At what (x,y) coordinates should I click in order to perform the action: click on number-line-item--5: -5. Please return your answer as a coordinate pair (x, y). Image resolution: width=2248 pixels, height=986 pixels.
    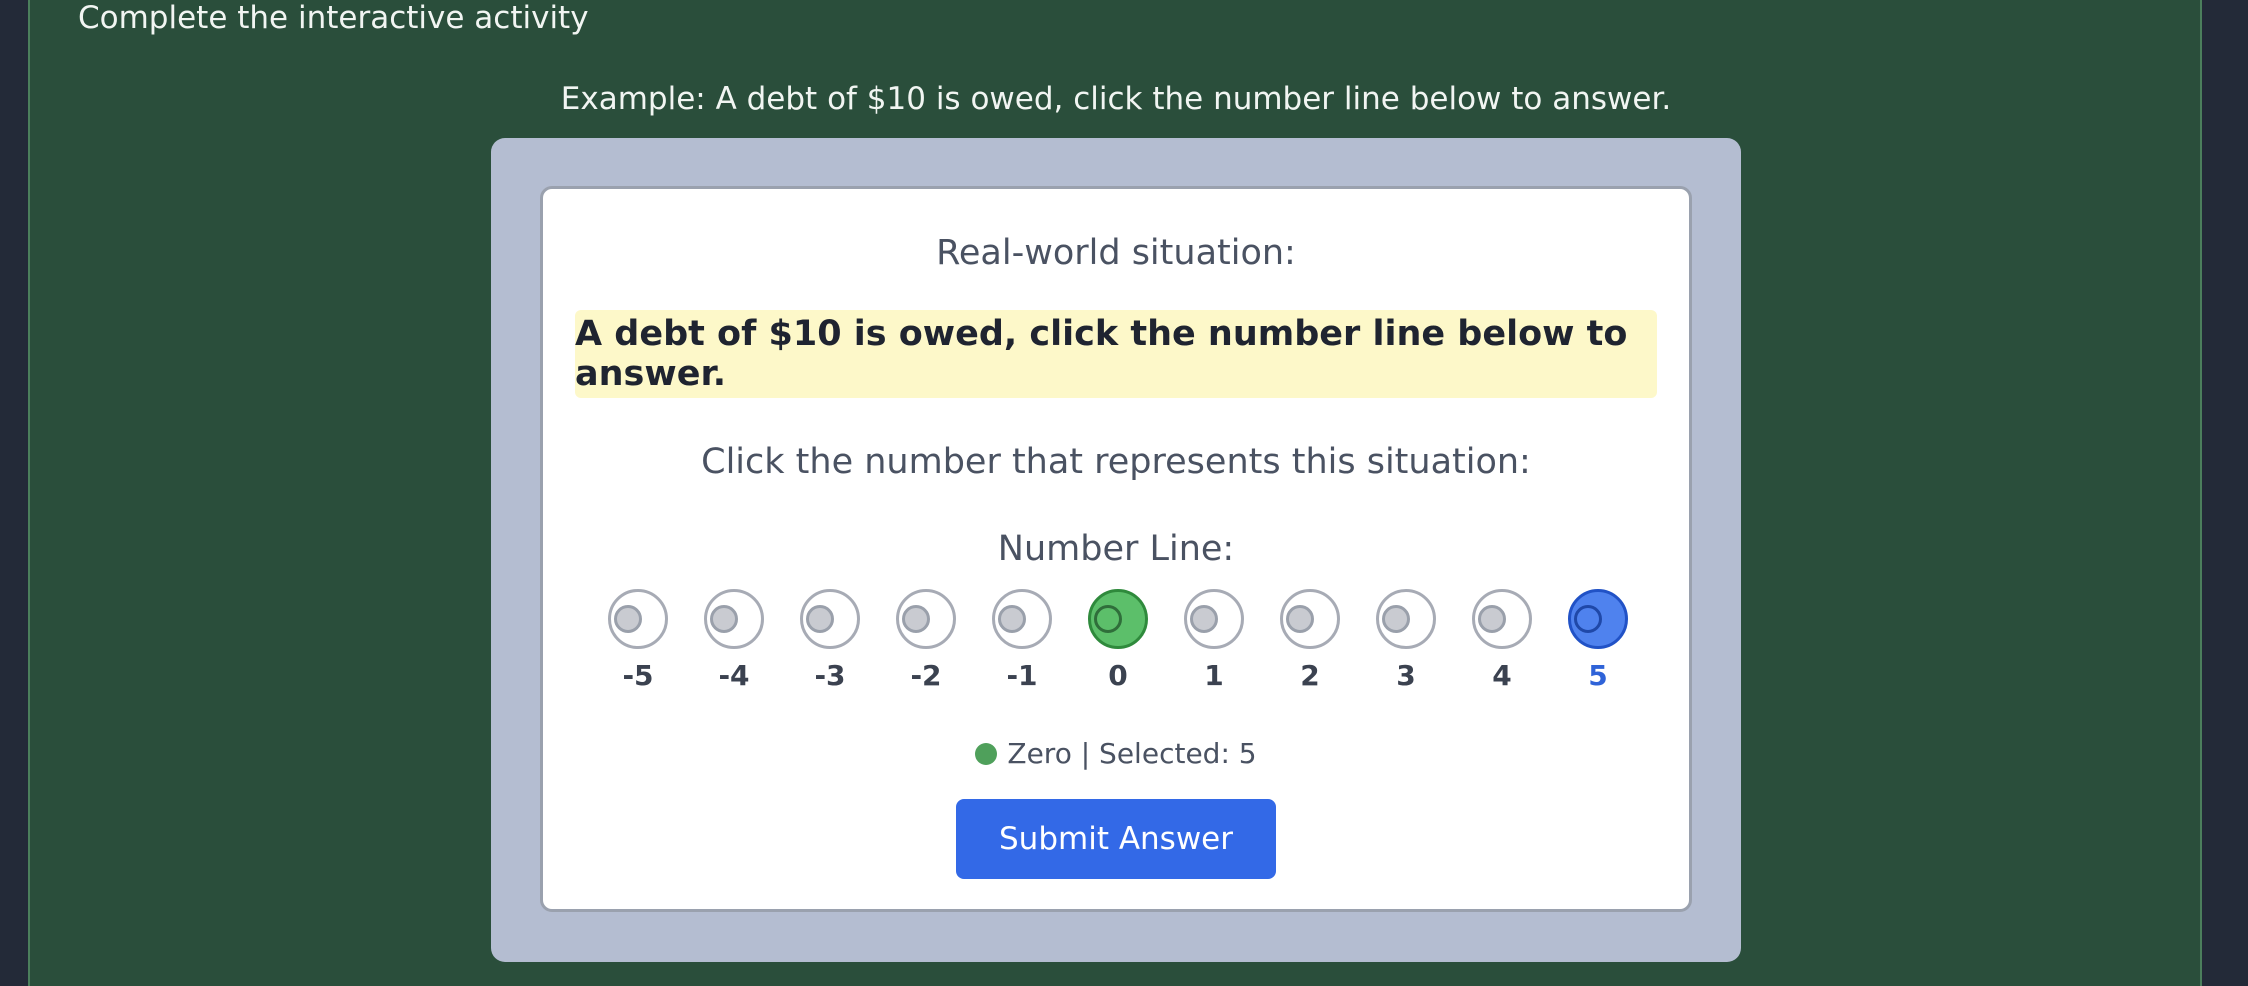
    Looking at the image, I should click on (638, 641).